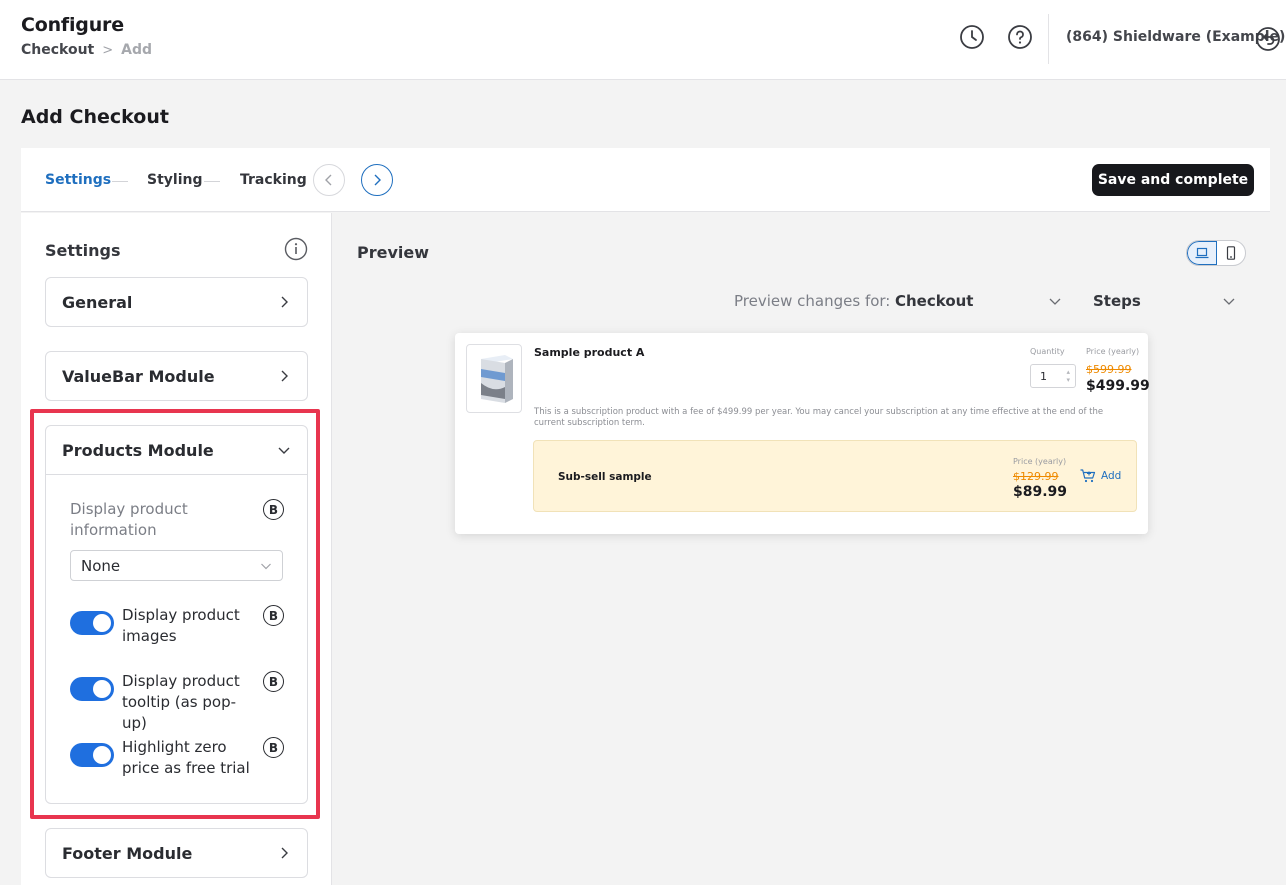 The width and height of the screenshot is (1286, 885). I want to click on price-label: Price (yearly), so click(1113, 351).